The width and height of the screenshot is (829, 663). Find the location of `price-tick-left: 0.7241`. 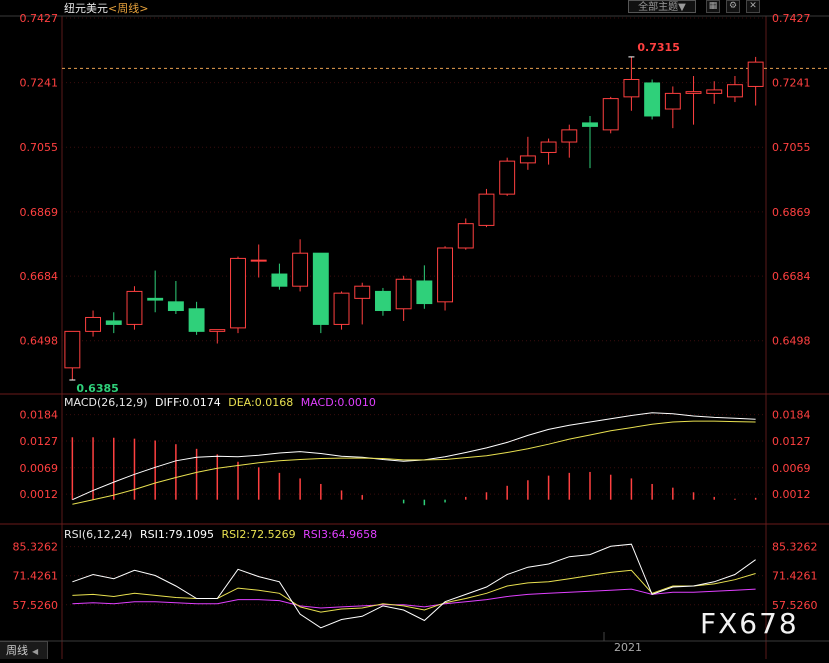

price-tick-left: 0.7241 is located at coordinates (39, 83).